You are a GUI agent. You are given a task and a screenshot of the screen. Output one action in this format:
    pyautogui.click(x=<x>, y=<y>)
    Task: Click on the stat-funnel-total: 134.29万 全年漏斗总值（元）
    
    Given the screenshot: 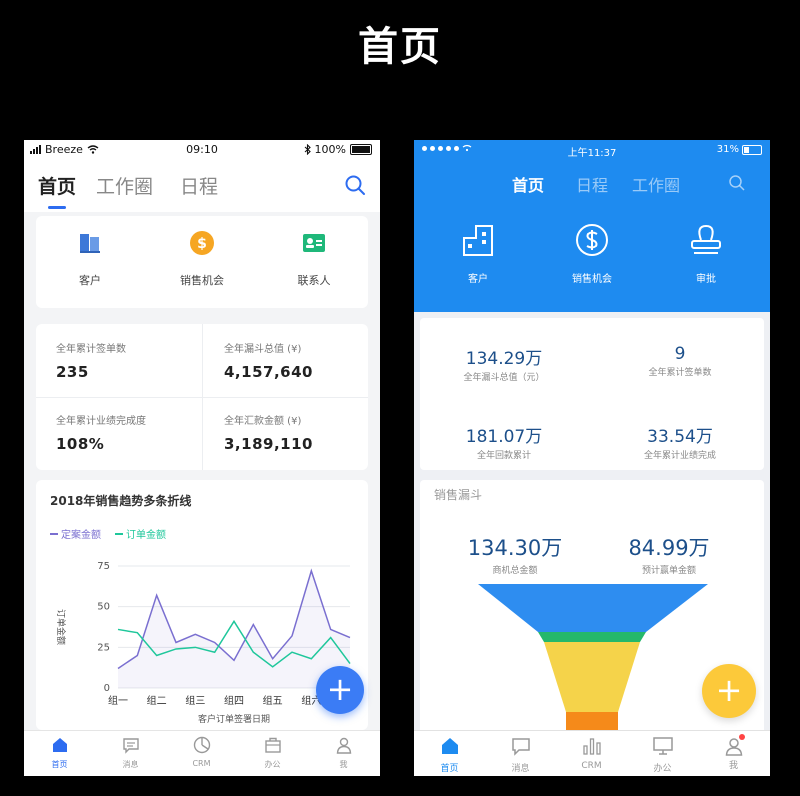 What is the action you would take?
    pyautogui.click(x=504, y=363)
    